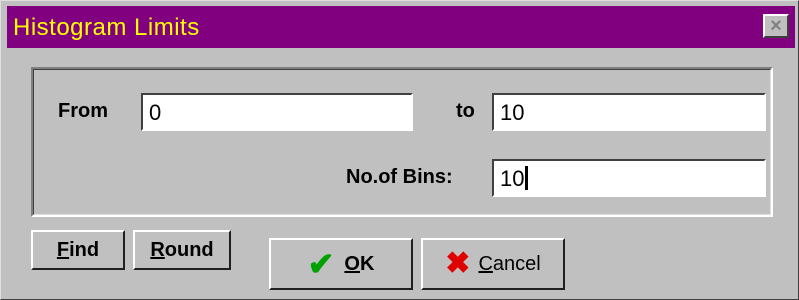 This screenshot has width=799, height=300. I want to click on from-label: From, so click(83, 111).